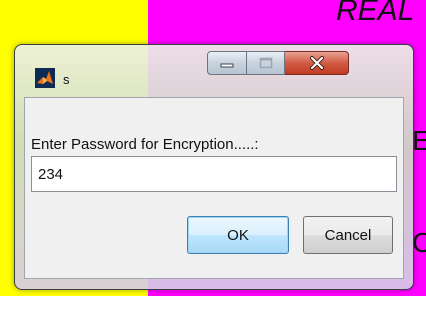 This screenshot has height=320, width=426. Describe the element at coordinates (214, 174) in the screenshot. I see `password-input` at that location.